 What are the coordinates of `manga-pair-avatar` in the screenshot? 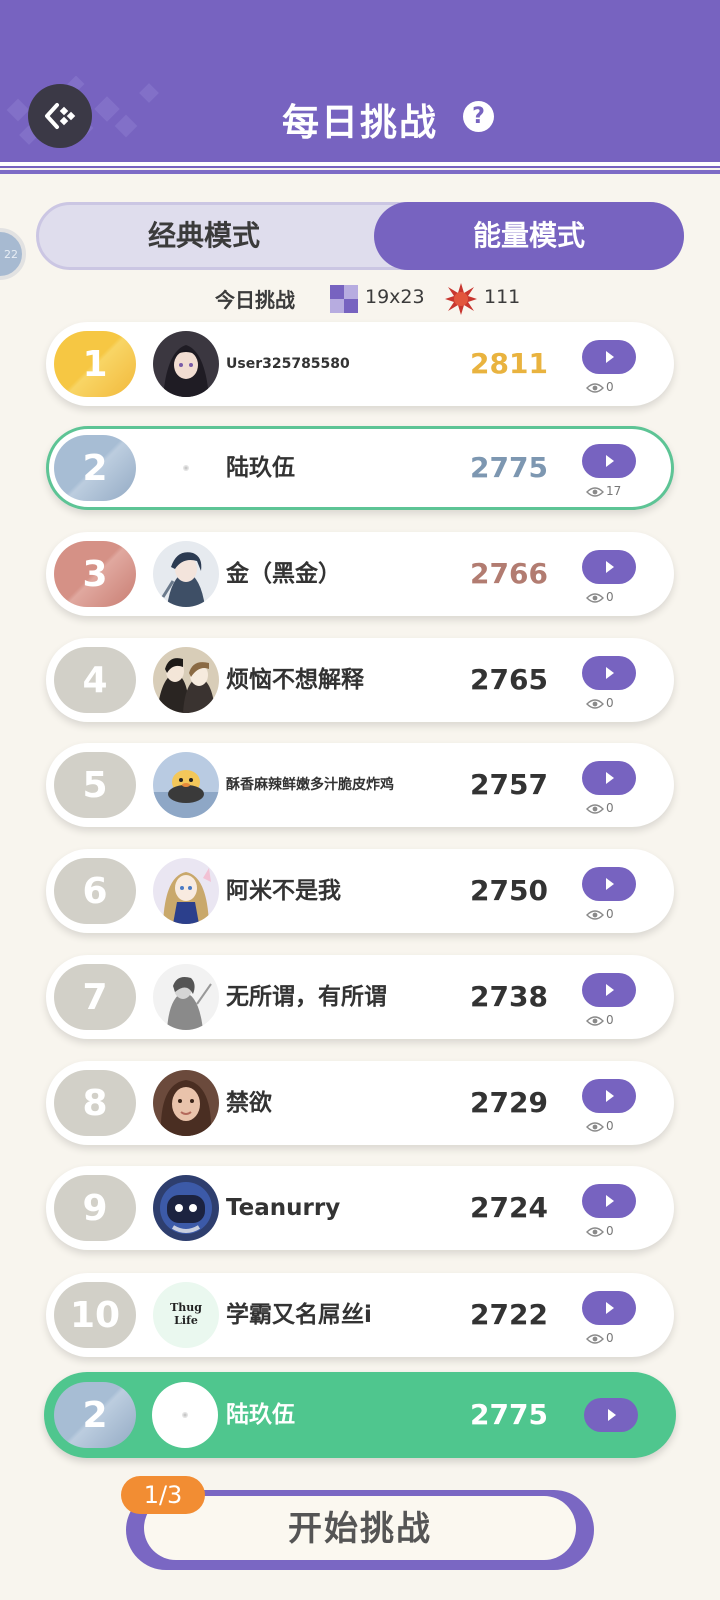 It's located at (186, 680).